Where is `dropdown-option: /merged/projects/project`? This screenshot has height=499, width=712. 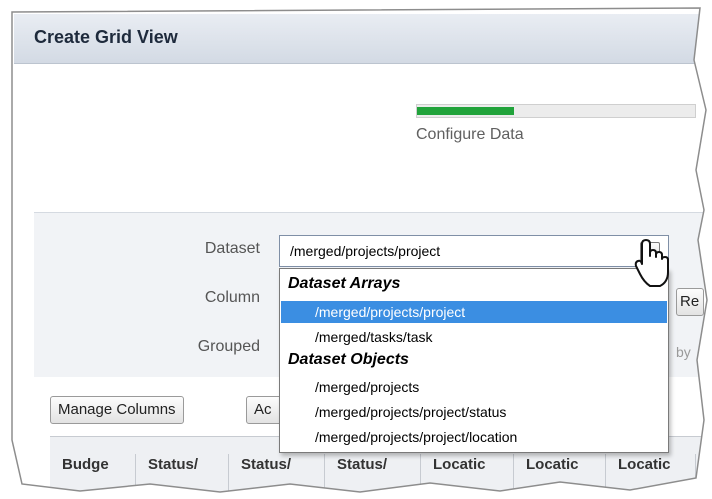 dropdown-option: /merged/projects/project is located at coordinates (474, 312).